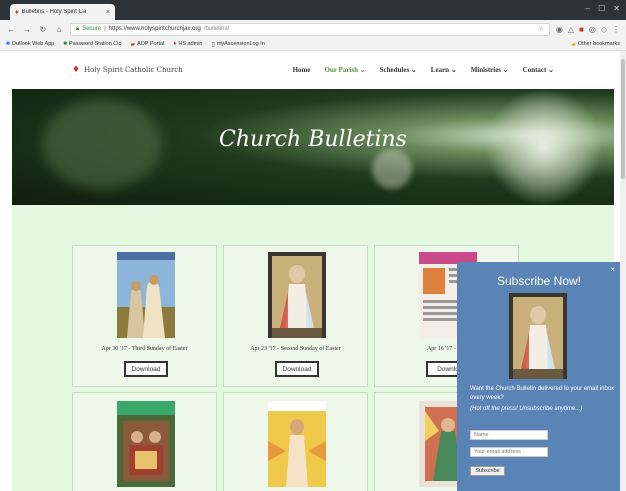 The width and height of the screenshot is (626, 491). I want to click on bookmark-item: ♦ HS admin, so click(187, 44).